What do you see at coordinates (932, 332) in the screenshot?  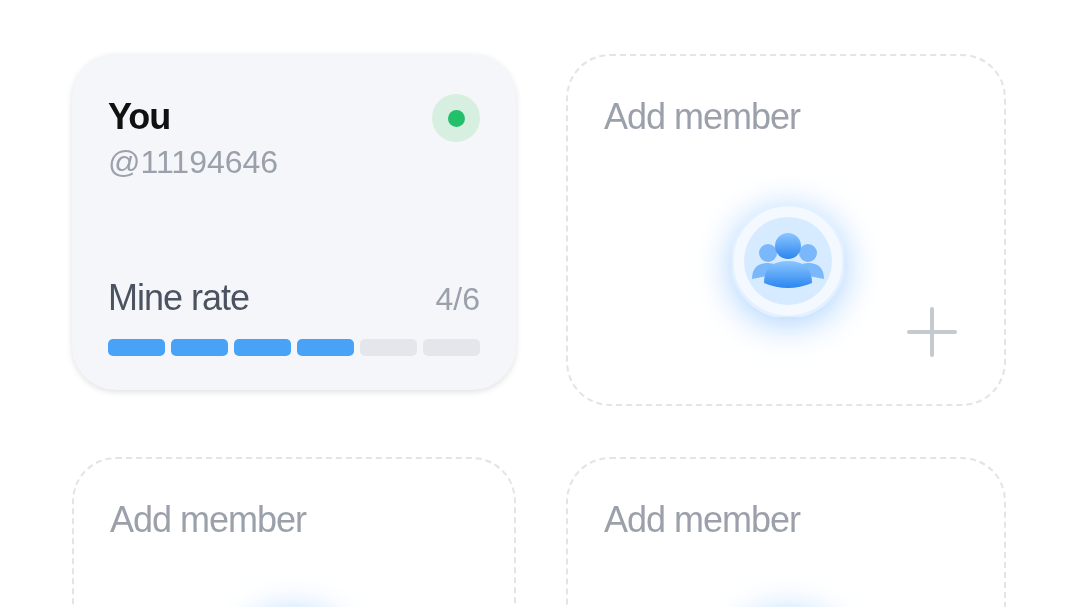 I see `plus-icon` at bounding box center [932, 332].